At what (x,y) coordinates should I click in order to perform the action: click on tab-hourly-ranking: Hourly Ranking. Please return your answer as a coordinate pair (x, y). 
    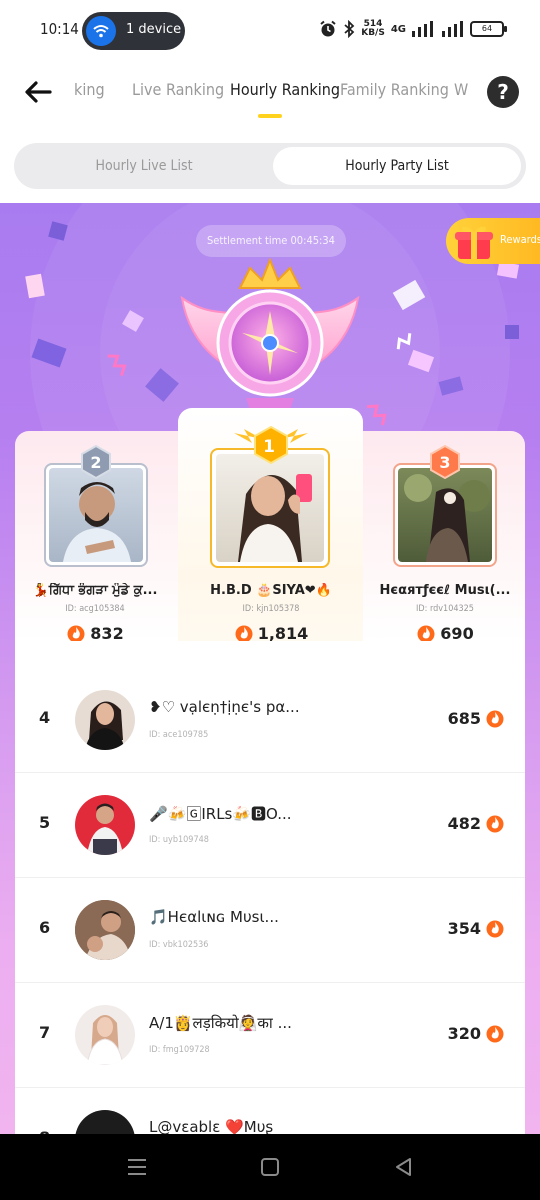
    Looking at the image, I should click on (285, 89).